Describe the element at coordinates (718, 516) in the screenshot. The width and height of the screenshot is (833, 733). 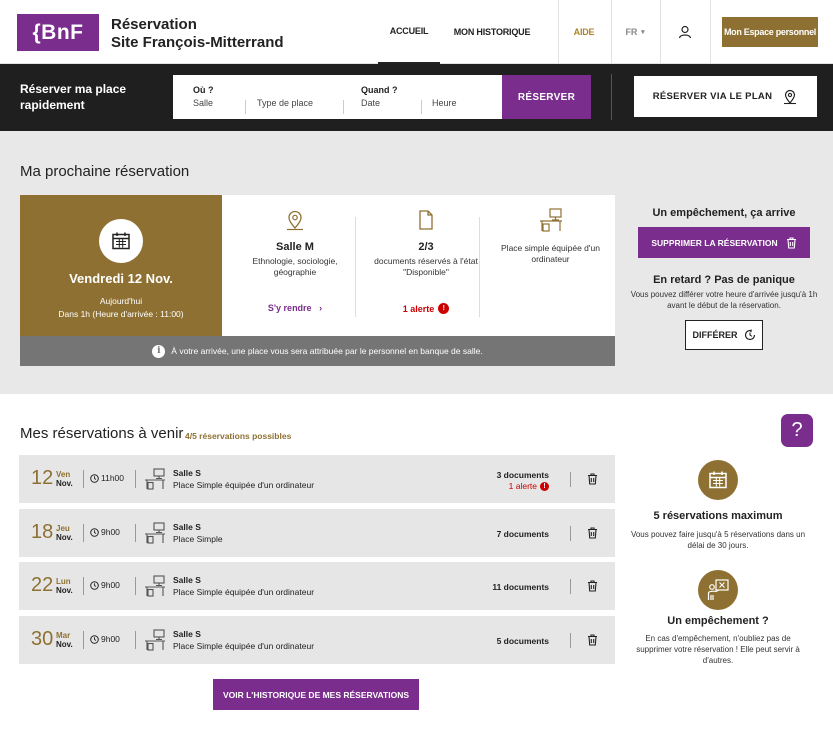
I see `max-reservations-title: 5 réservations maximum` at that location.